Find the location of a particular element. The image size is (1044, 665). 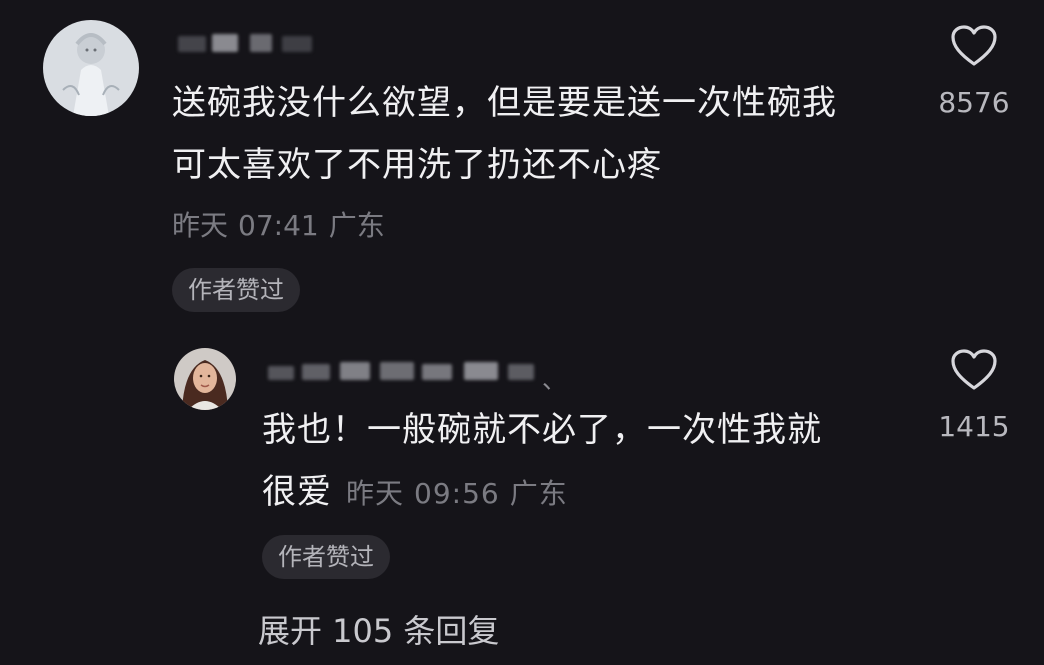

comment-date: 昨天 is located at coordinates (200, 225).